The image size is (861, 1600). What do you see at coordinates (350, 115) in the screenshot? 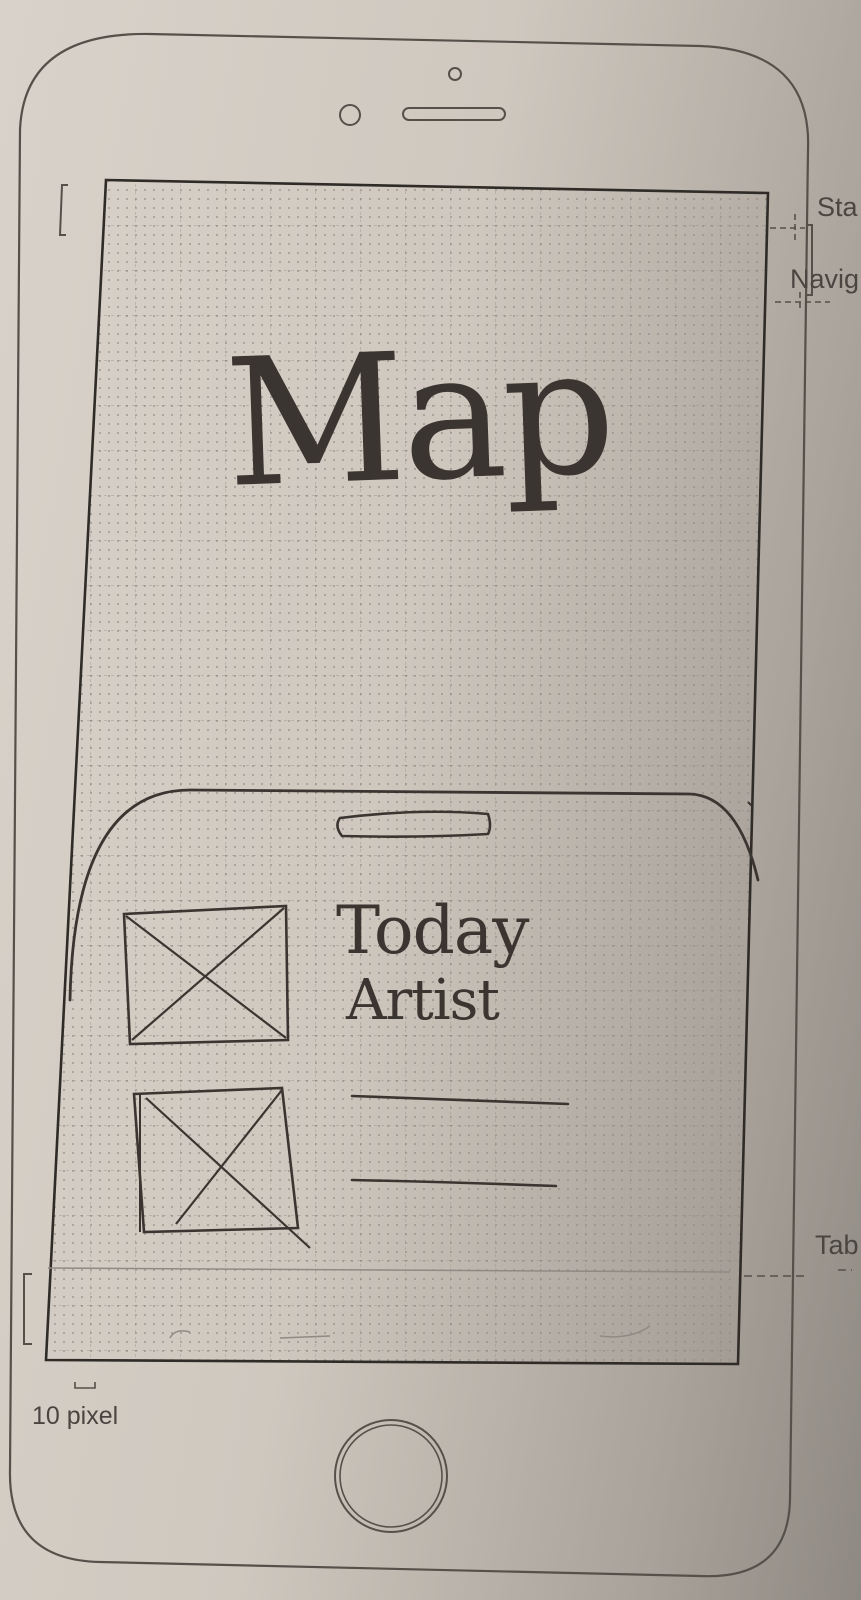
I see `sensor-icon` at bounding box center [350, 115].